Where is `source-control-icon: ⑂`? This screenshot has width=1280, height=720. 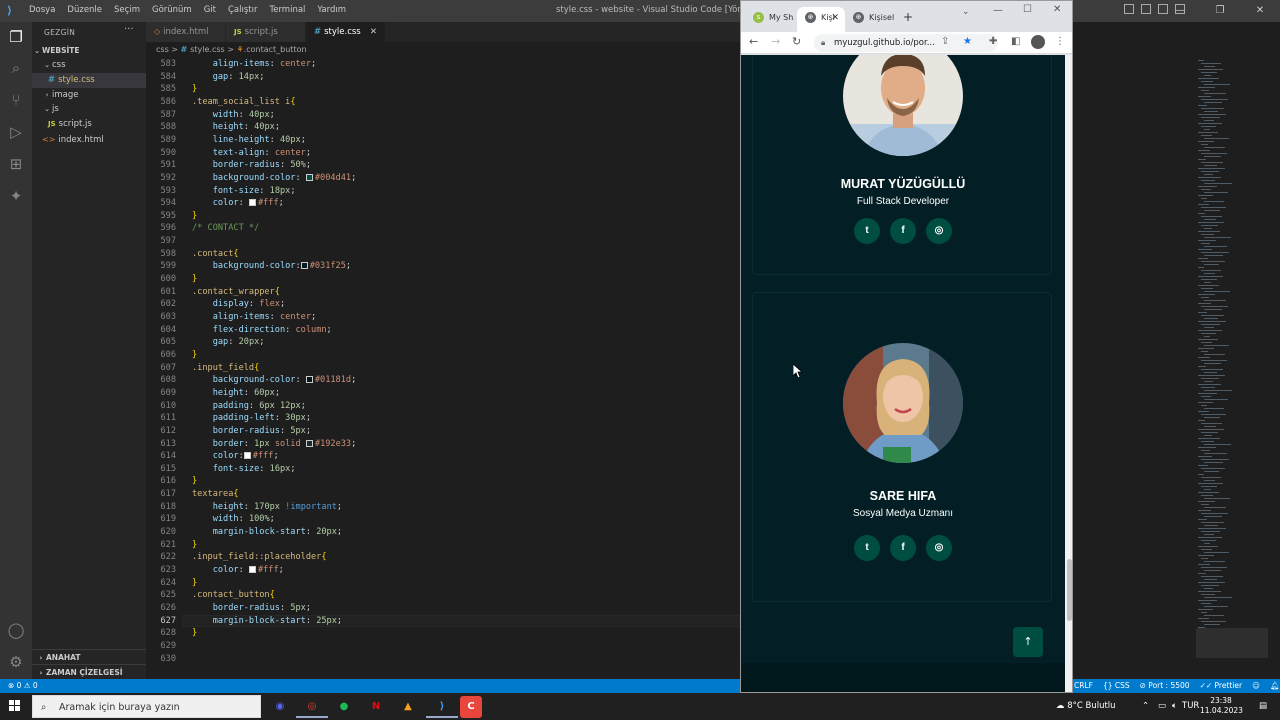 source-control-icon: ⑂ is located at coordinates (16, 100).